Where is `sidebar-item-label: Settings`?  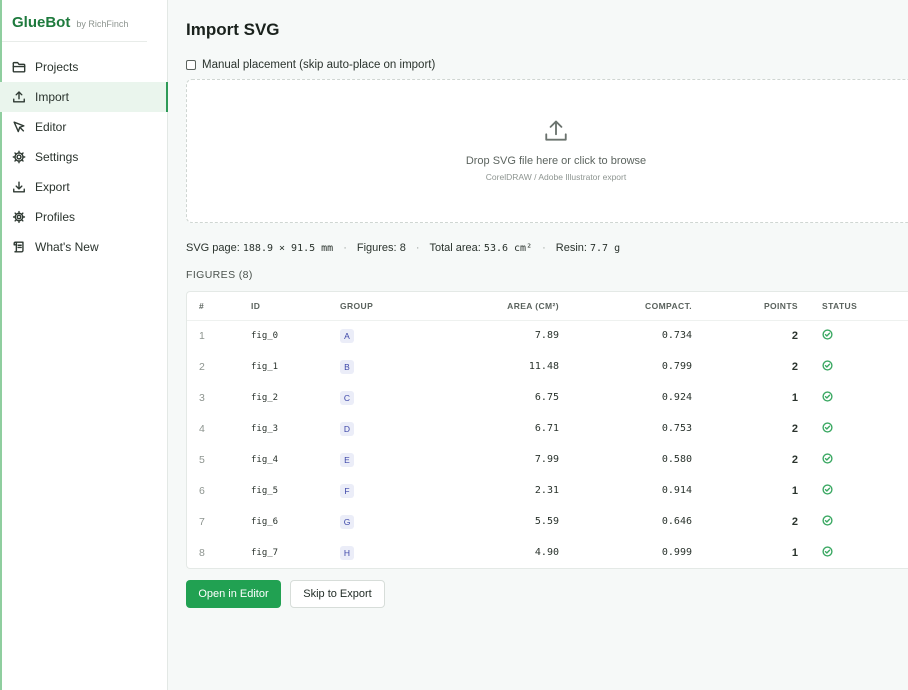 sidebar-item-label: Settings is located at coordinates (57, 157).